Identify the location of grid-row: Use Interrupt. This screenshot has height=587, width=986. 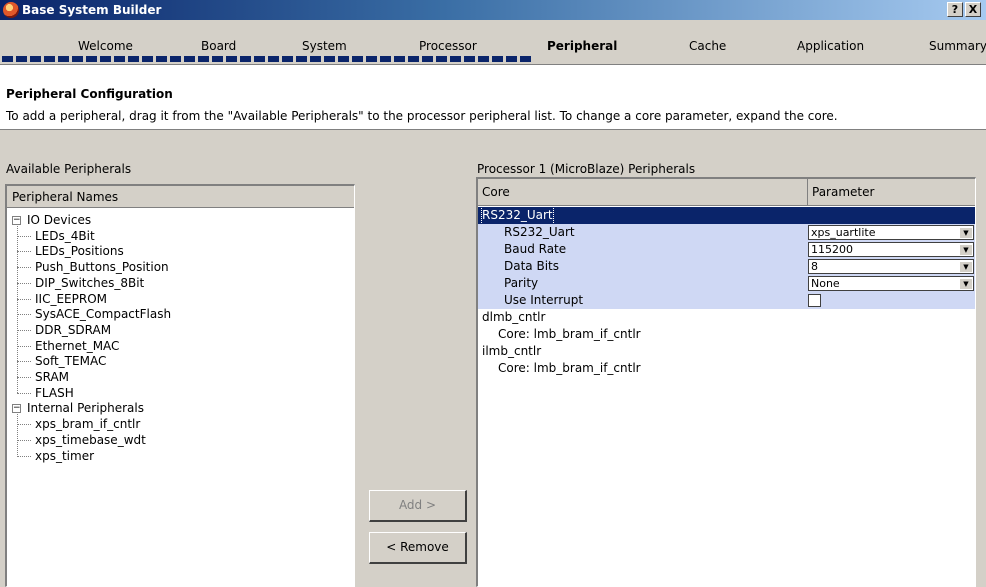
(726, 300).